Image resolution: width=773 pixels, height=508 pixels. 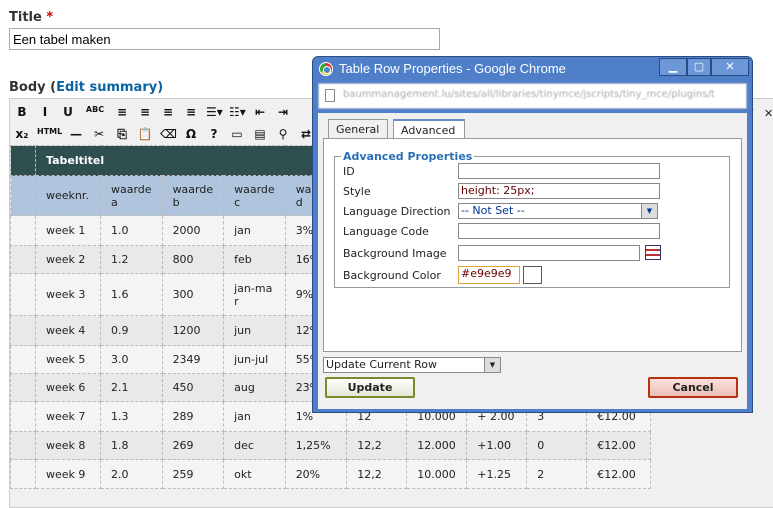 I want to click on action-select: Update Current Row ▼, so click(x=412, y=365).